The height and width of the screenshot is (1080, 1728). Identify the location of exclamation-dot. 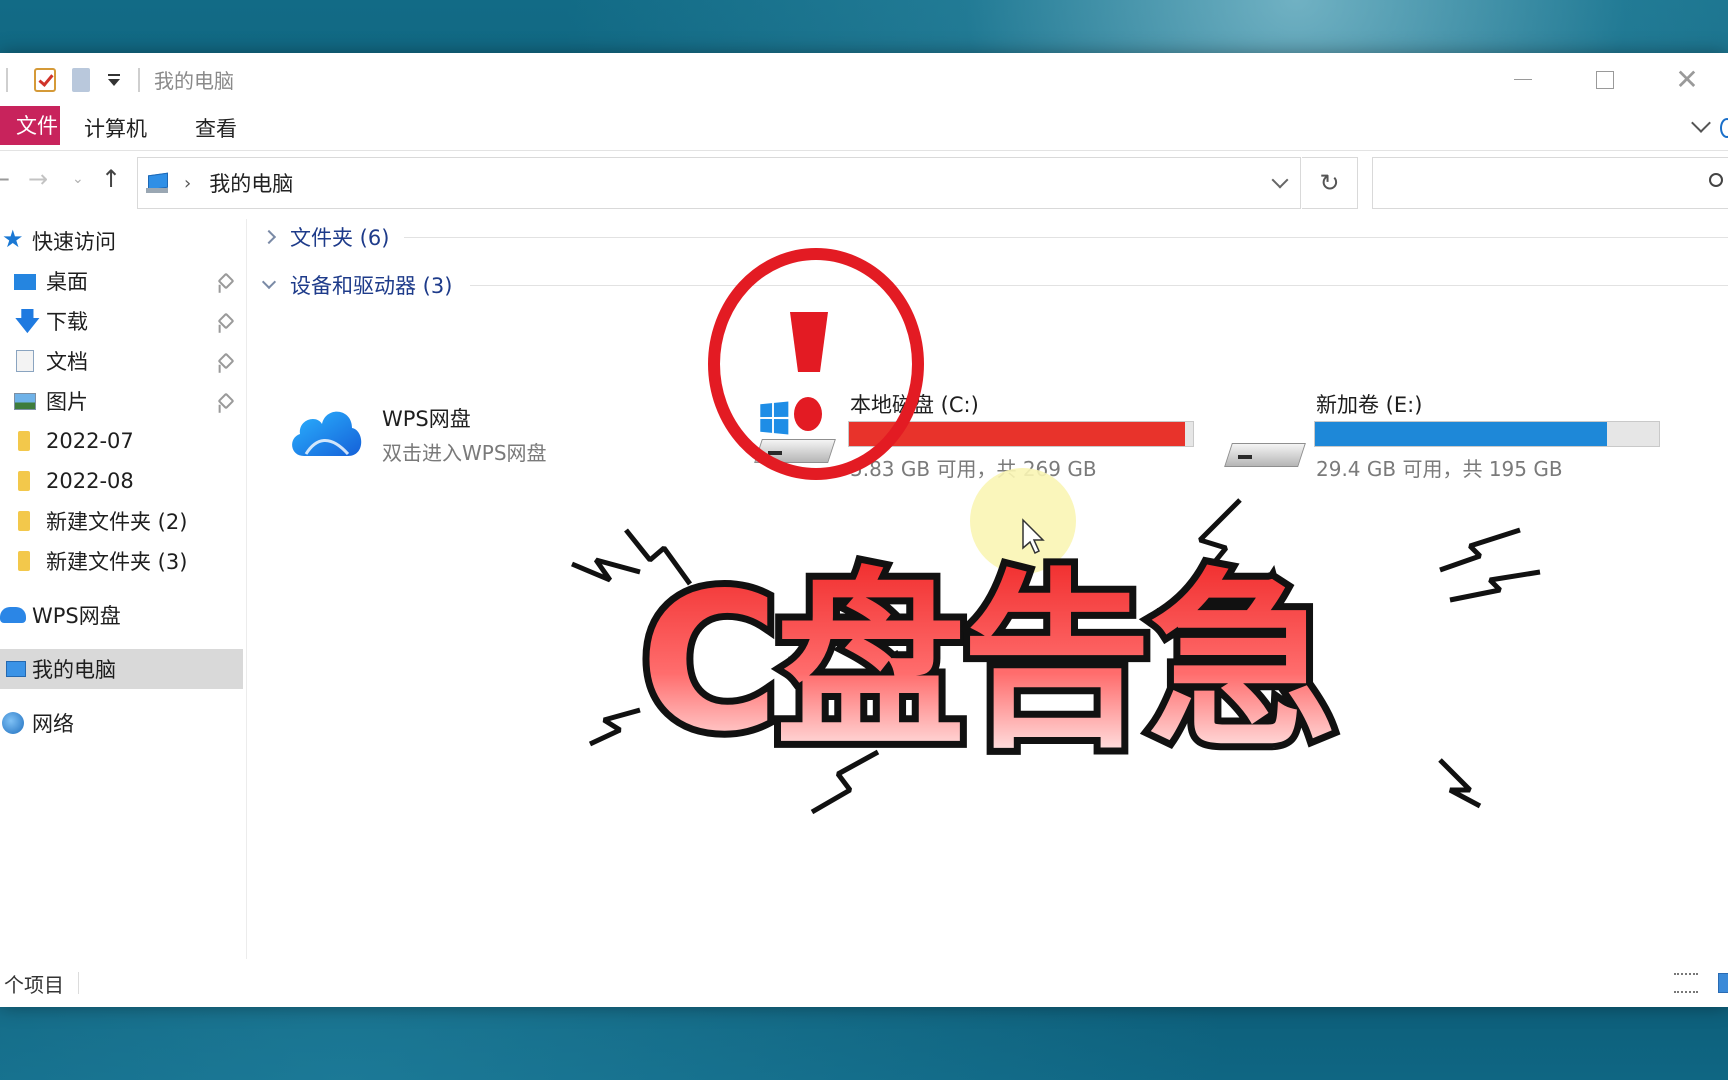
(808, 414).